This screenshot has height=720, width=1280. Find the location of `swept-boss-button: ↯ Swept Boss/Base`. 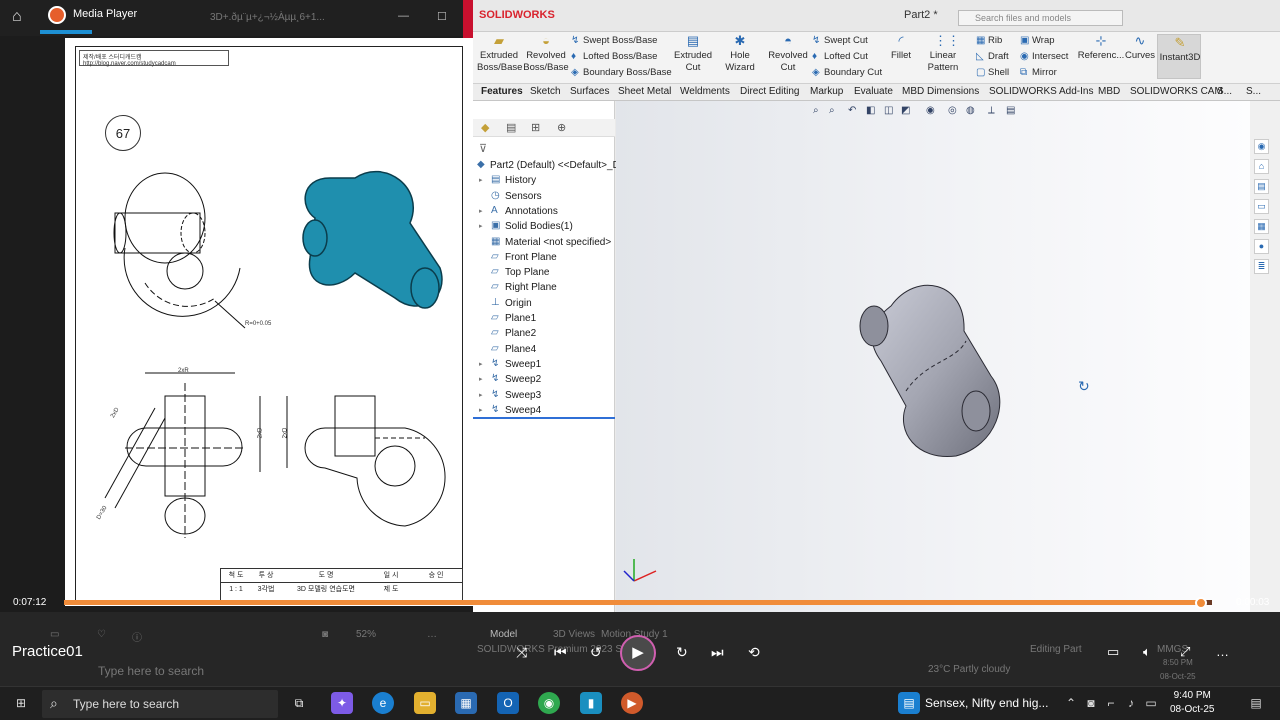

swept-boss-button: ↯ Swept Boss/Base is located at coordinates (614, 40).